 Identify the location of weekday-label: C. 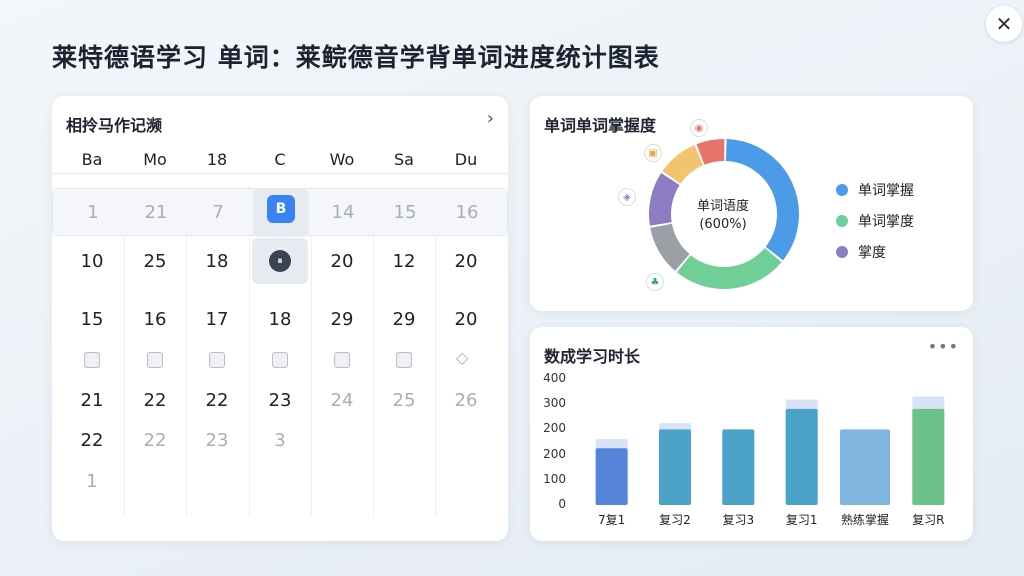
(280, 159).